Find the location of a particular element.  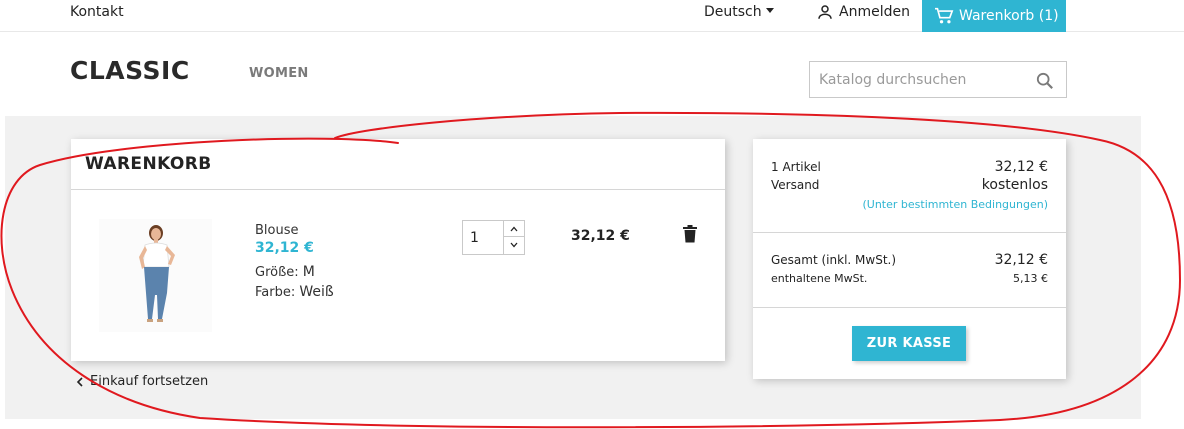

shipping-conditions: (Unter bestimmten Bedingungen) is located at coordinates (955, 204).